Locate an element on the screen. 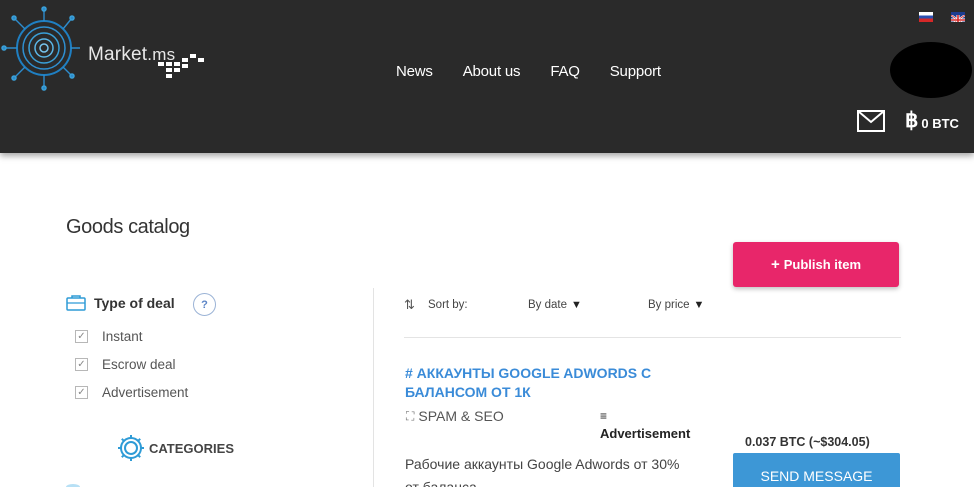  list-icon: ≡ is located at coordinates (604, 416).